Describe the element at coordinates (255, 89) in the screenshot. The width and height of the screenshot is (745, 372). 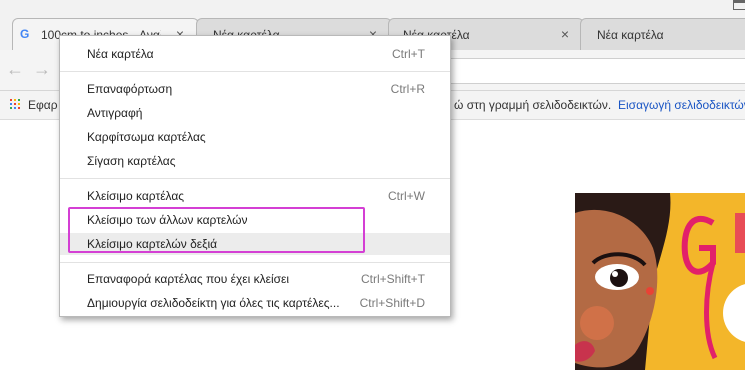
I see `menu-item-reload: Επαναφόρτωση Ctrl+R` at that location.